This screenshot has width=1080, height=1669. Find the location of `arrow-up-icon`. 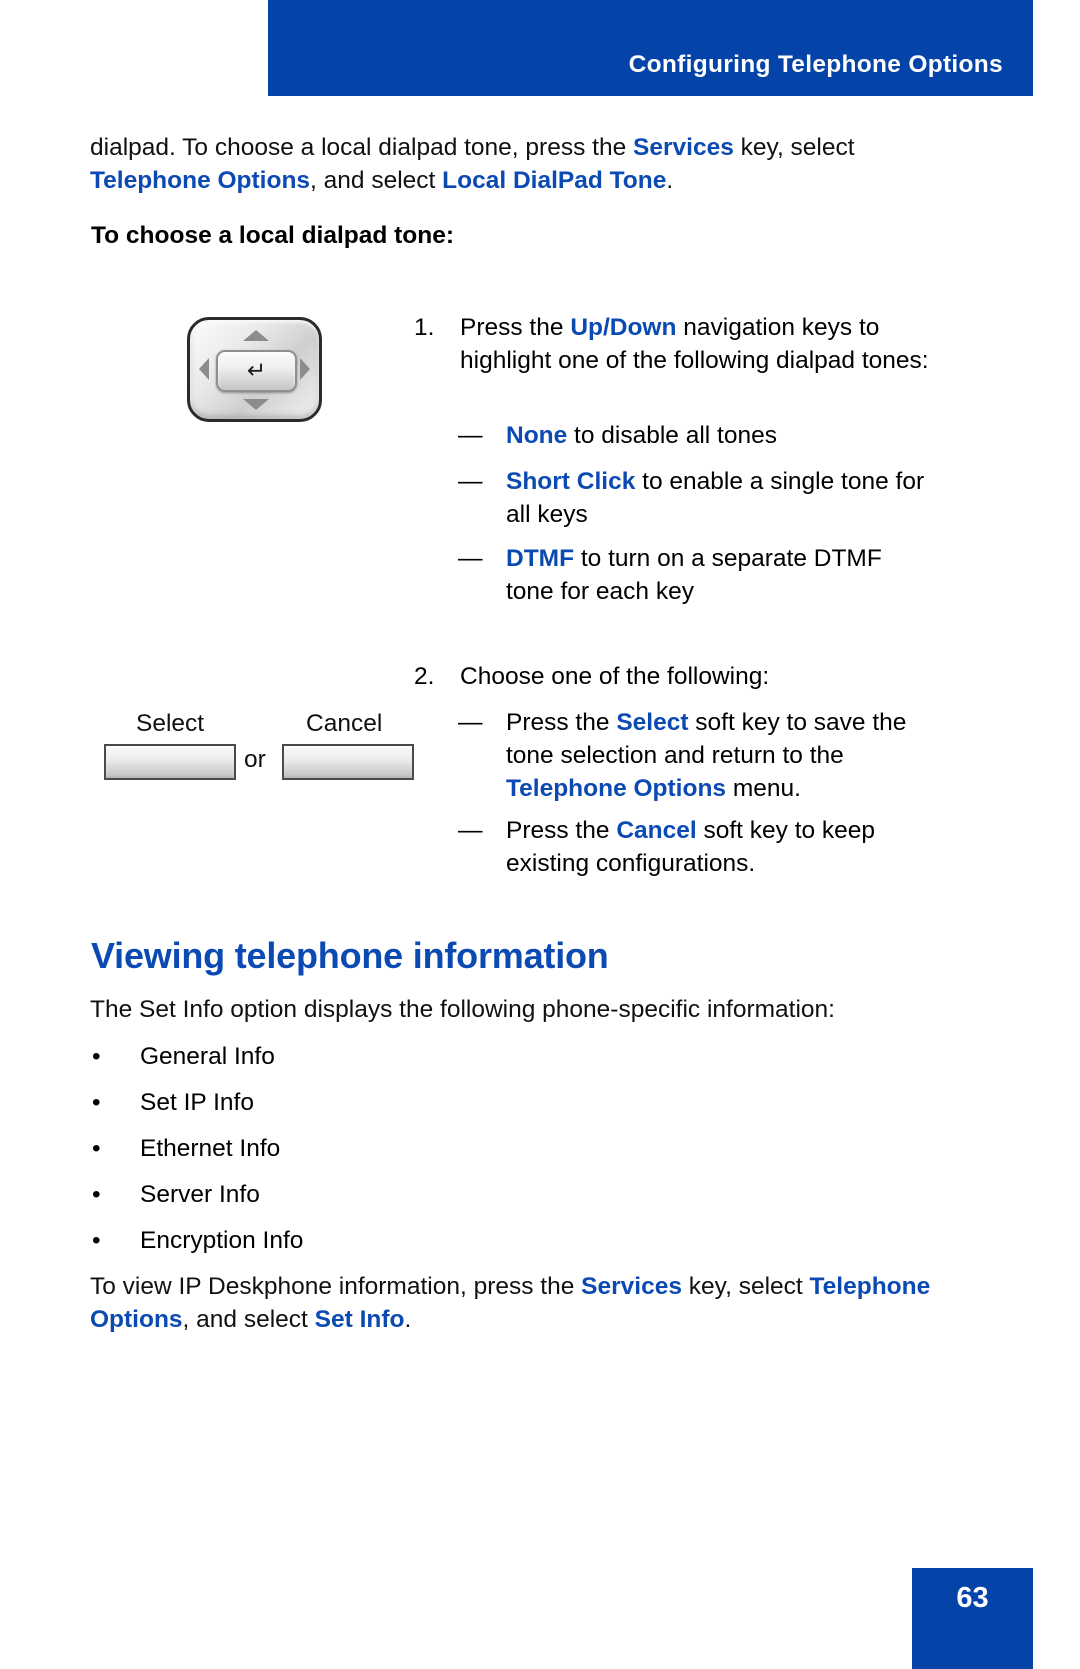

arrow-up-icon is located at coordinates (256, 335).